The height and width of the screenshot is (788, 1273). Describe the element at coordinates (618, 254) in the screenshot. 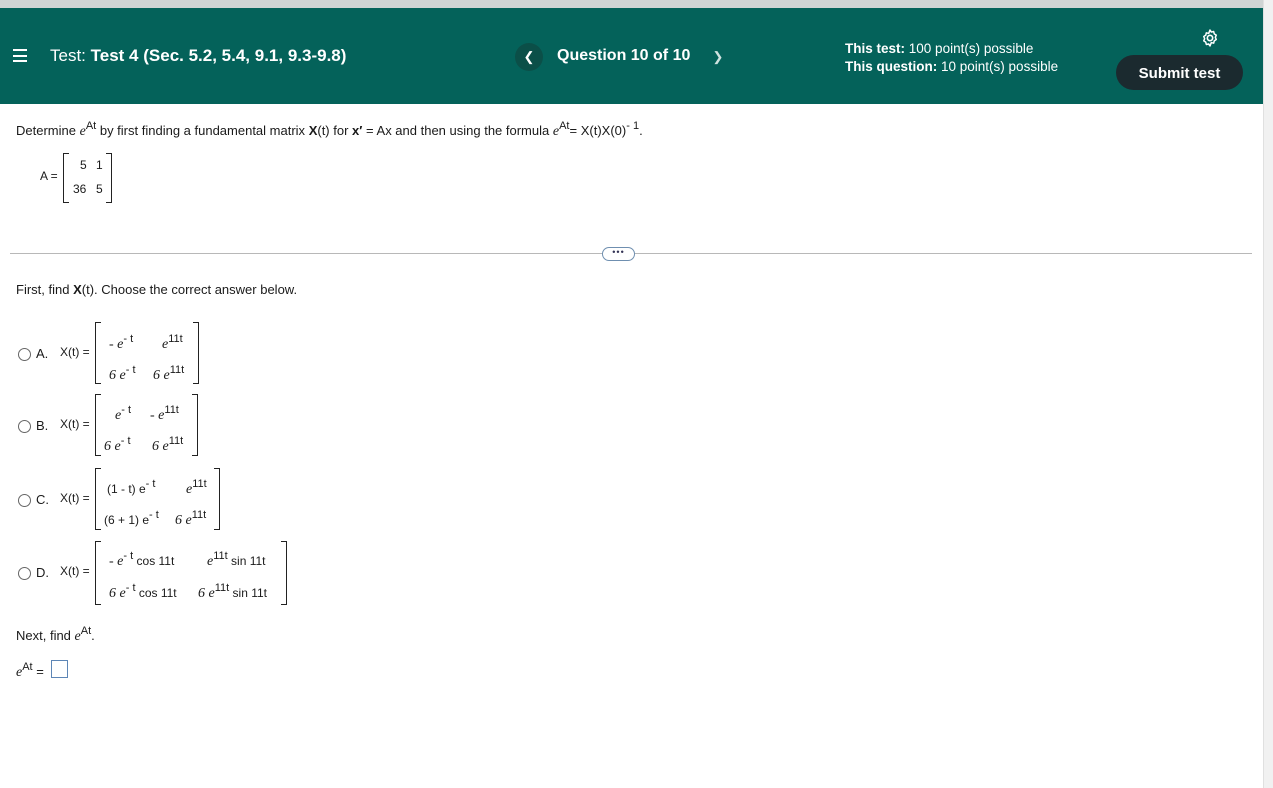

I see `ellipsis-icon: •••` at that location.